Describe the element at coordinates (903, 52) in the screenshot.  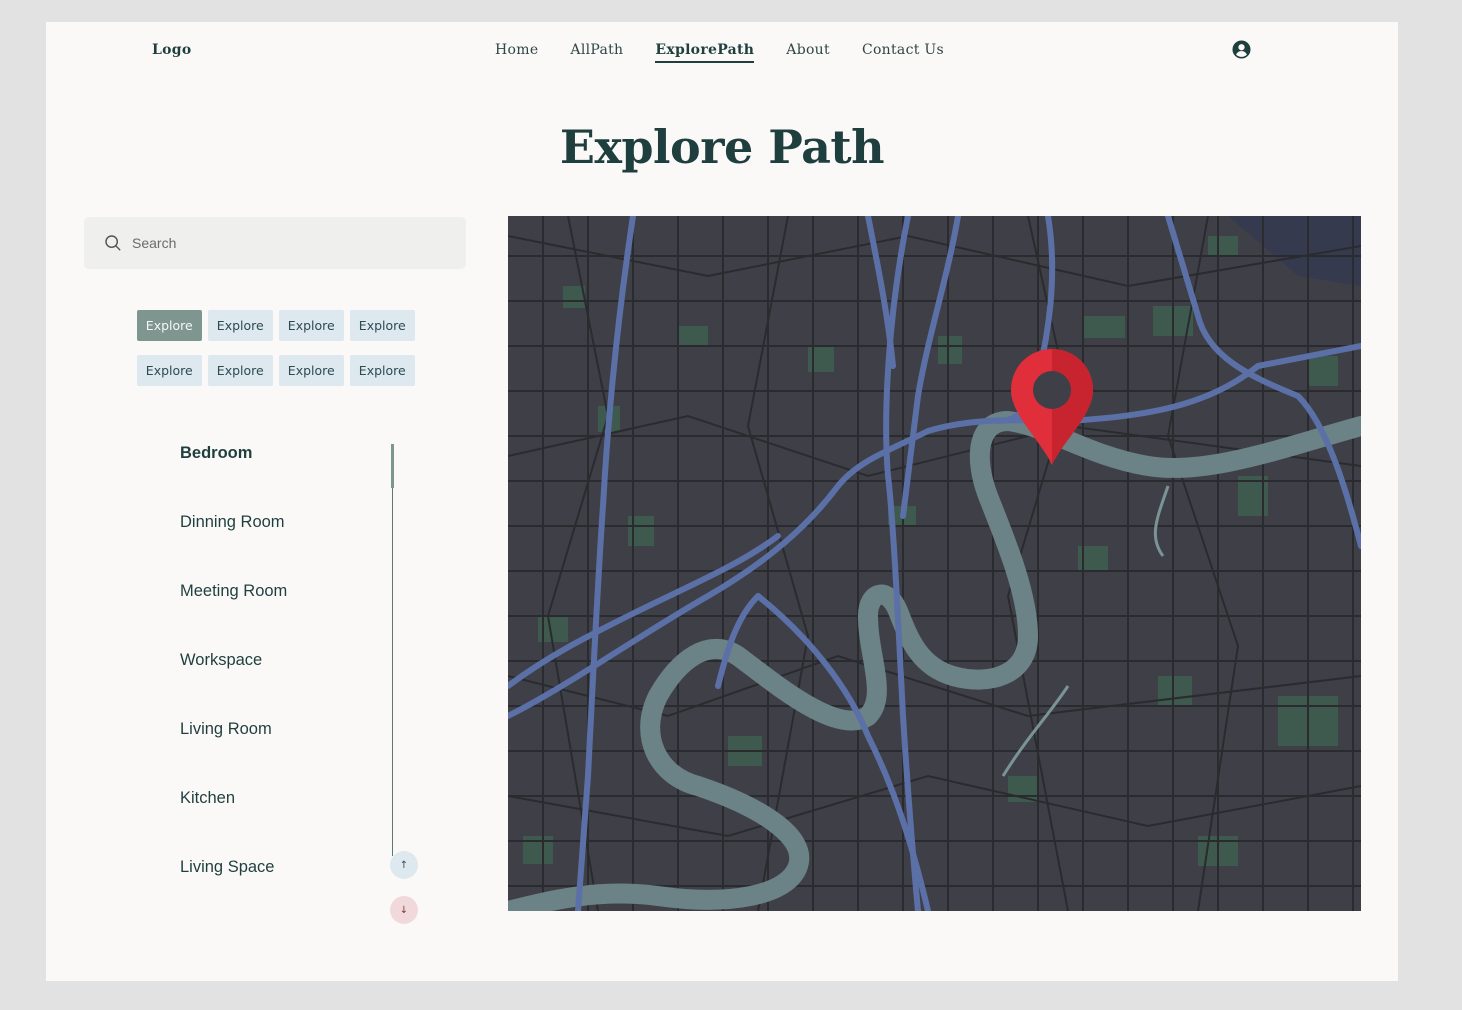
I see `nav-contact-us: Contact Us` at that location.